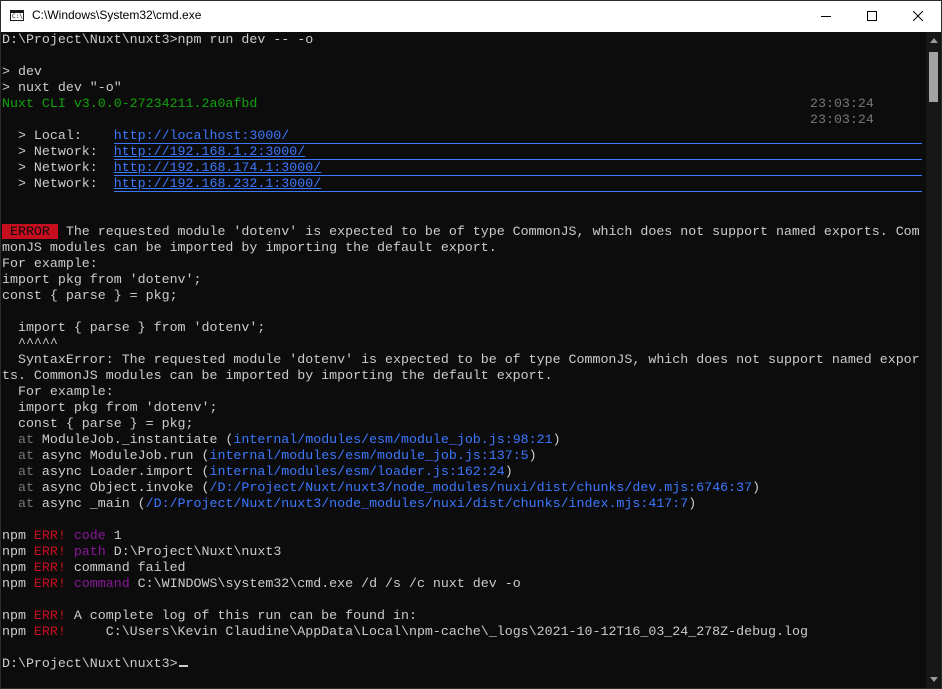 Image resolution: width=942 pixels, height=689 pixels. Describe the element at coordinates (393, 439) in the screenshot. I see `stack-location: internal/modules/esm/module_job.js:98:21` at that location.